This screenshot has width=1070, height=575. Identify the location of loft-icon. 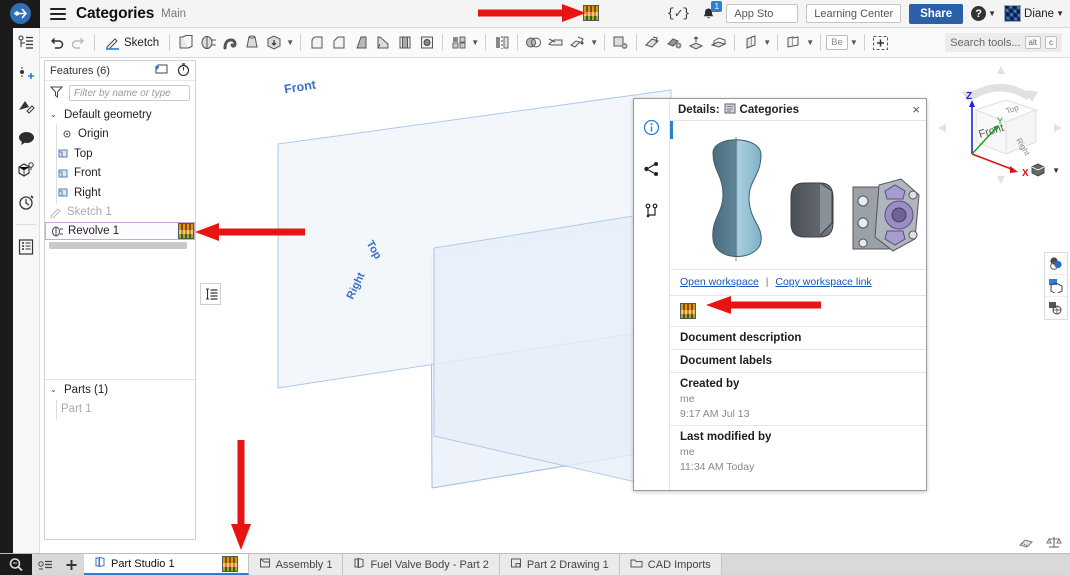
(251, 42).